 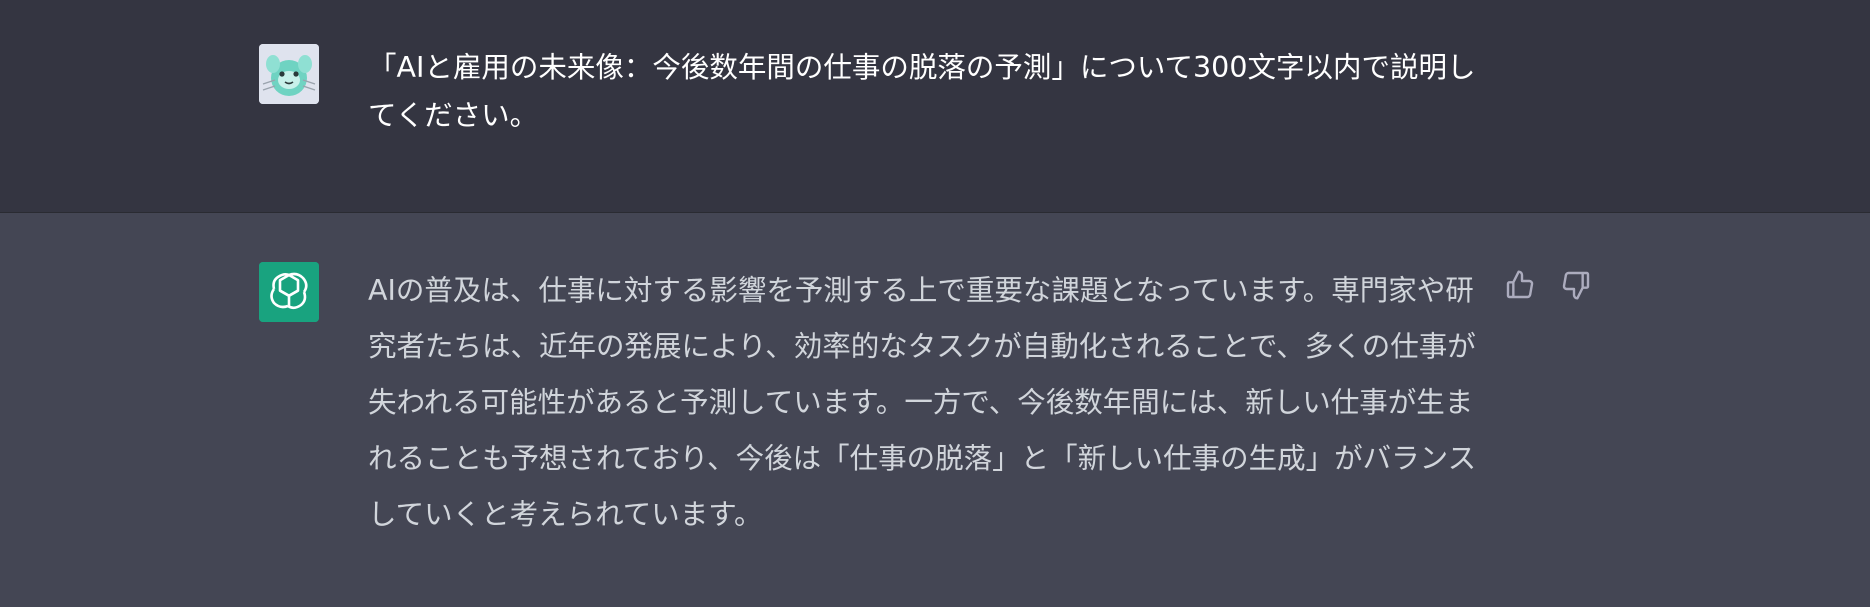 I want to click on assistant-avatar, so click(x=289, y=292).